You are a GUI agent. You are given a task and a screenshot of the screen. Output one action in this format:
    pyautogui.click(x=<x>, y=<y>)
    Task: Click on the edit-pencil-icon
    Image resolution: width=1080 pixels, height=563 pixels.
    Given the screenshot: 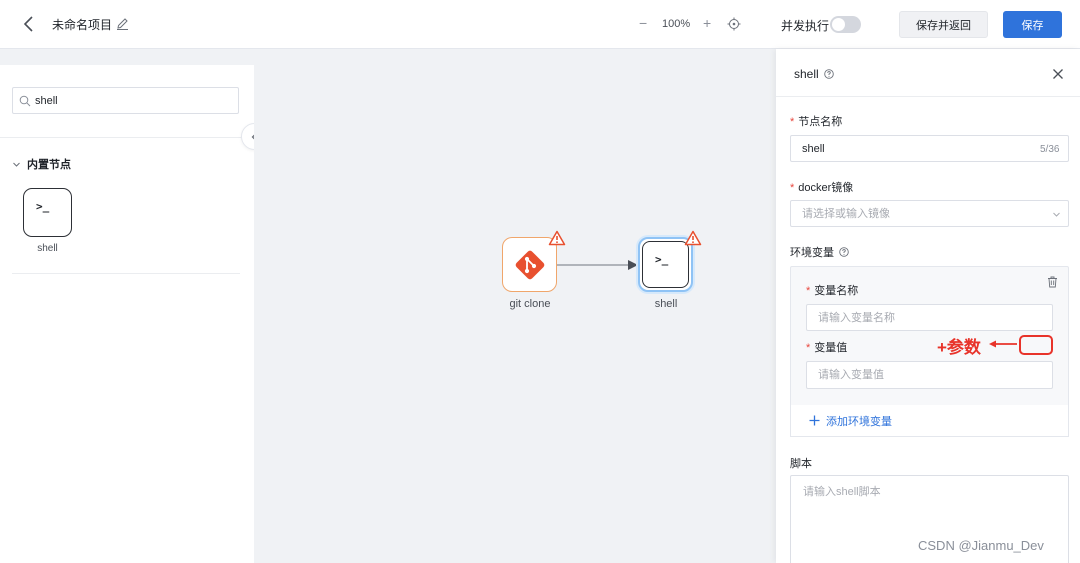 What is the action you would take?
    pyautogui.click(x=122, y=23)
    